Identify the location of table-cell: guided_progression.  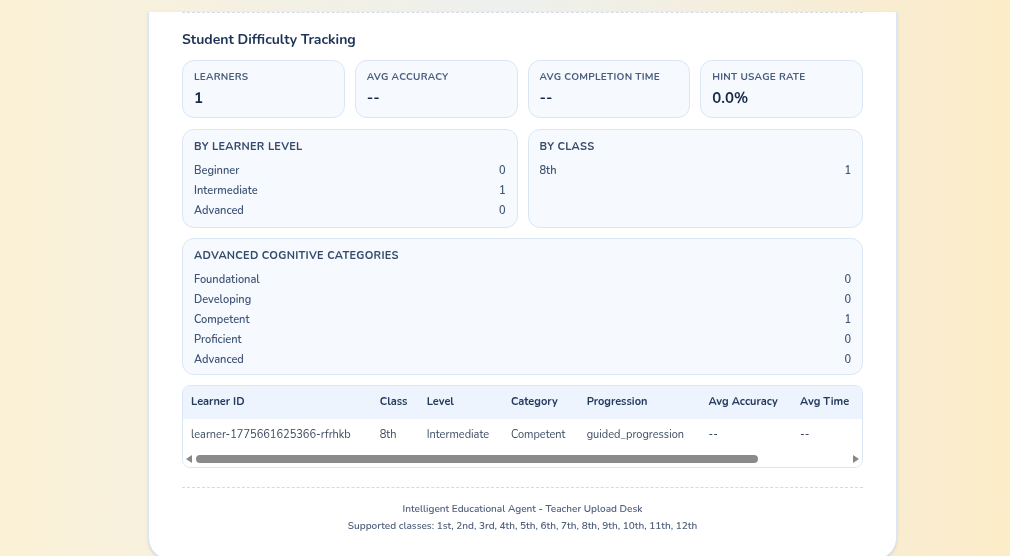
(639, 434).